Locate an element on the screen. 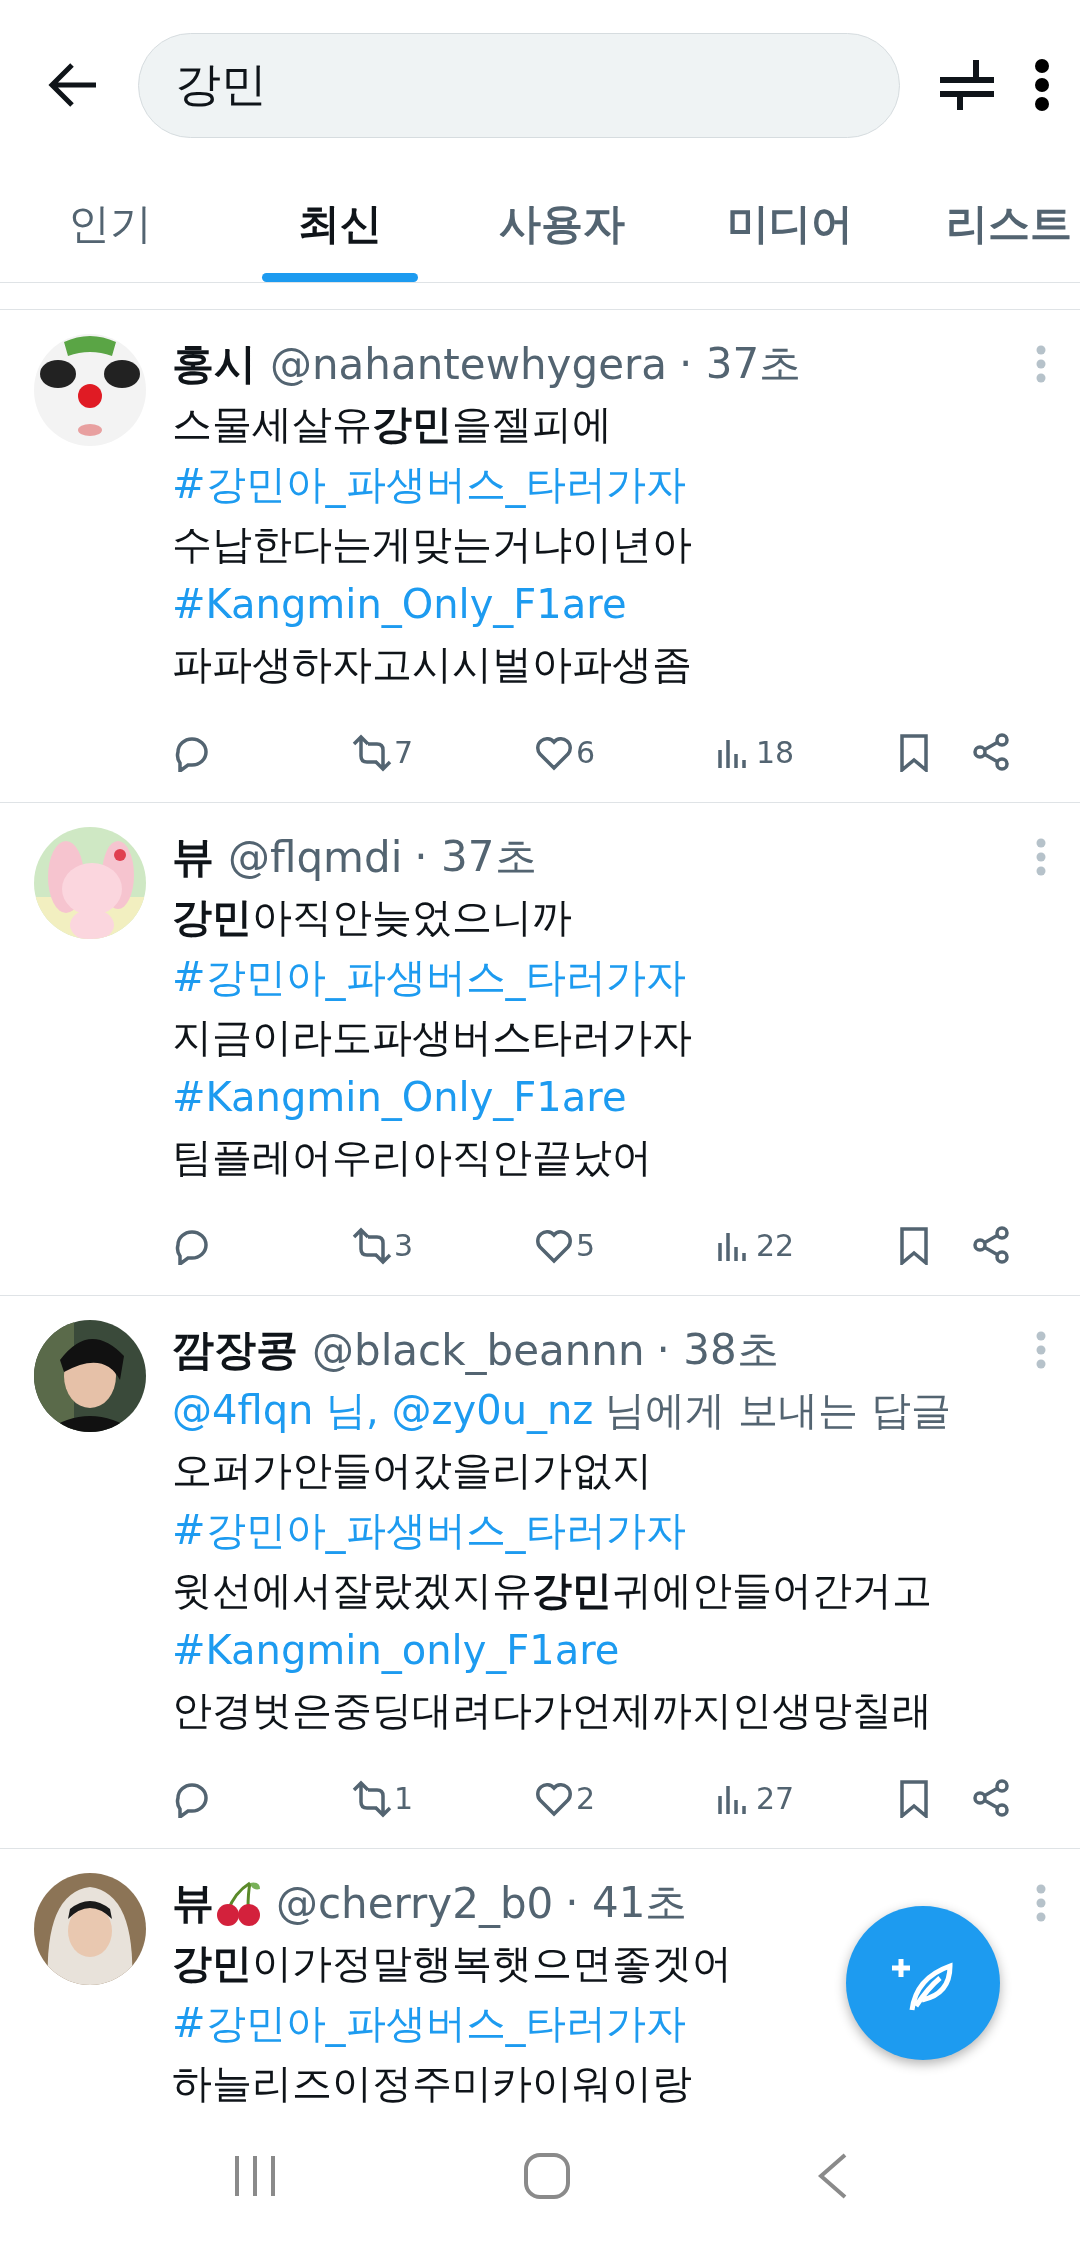 The width and height of the screenshot is (1080, 2246). back-icon is located at coordinates (73, 85).